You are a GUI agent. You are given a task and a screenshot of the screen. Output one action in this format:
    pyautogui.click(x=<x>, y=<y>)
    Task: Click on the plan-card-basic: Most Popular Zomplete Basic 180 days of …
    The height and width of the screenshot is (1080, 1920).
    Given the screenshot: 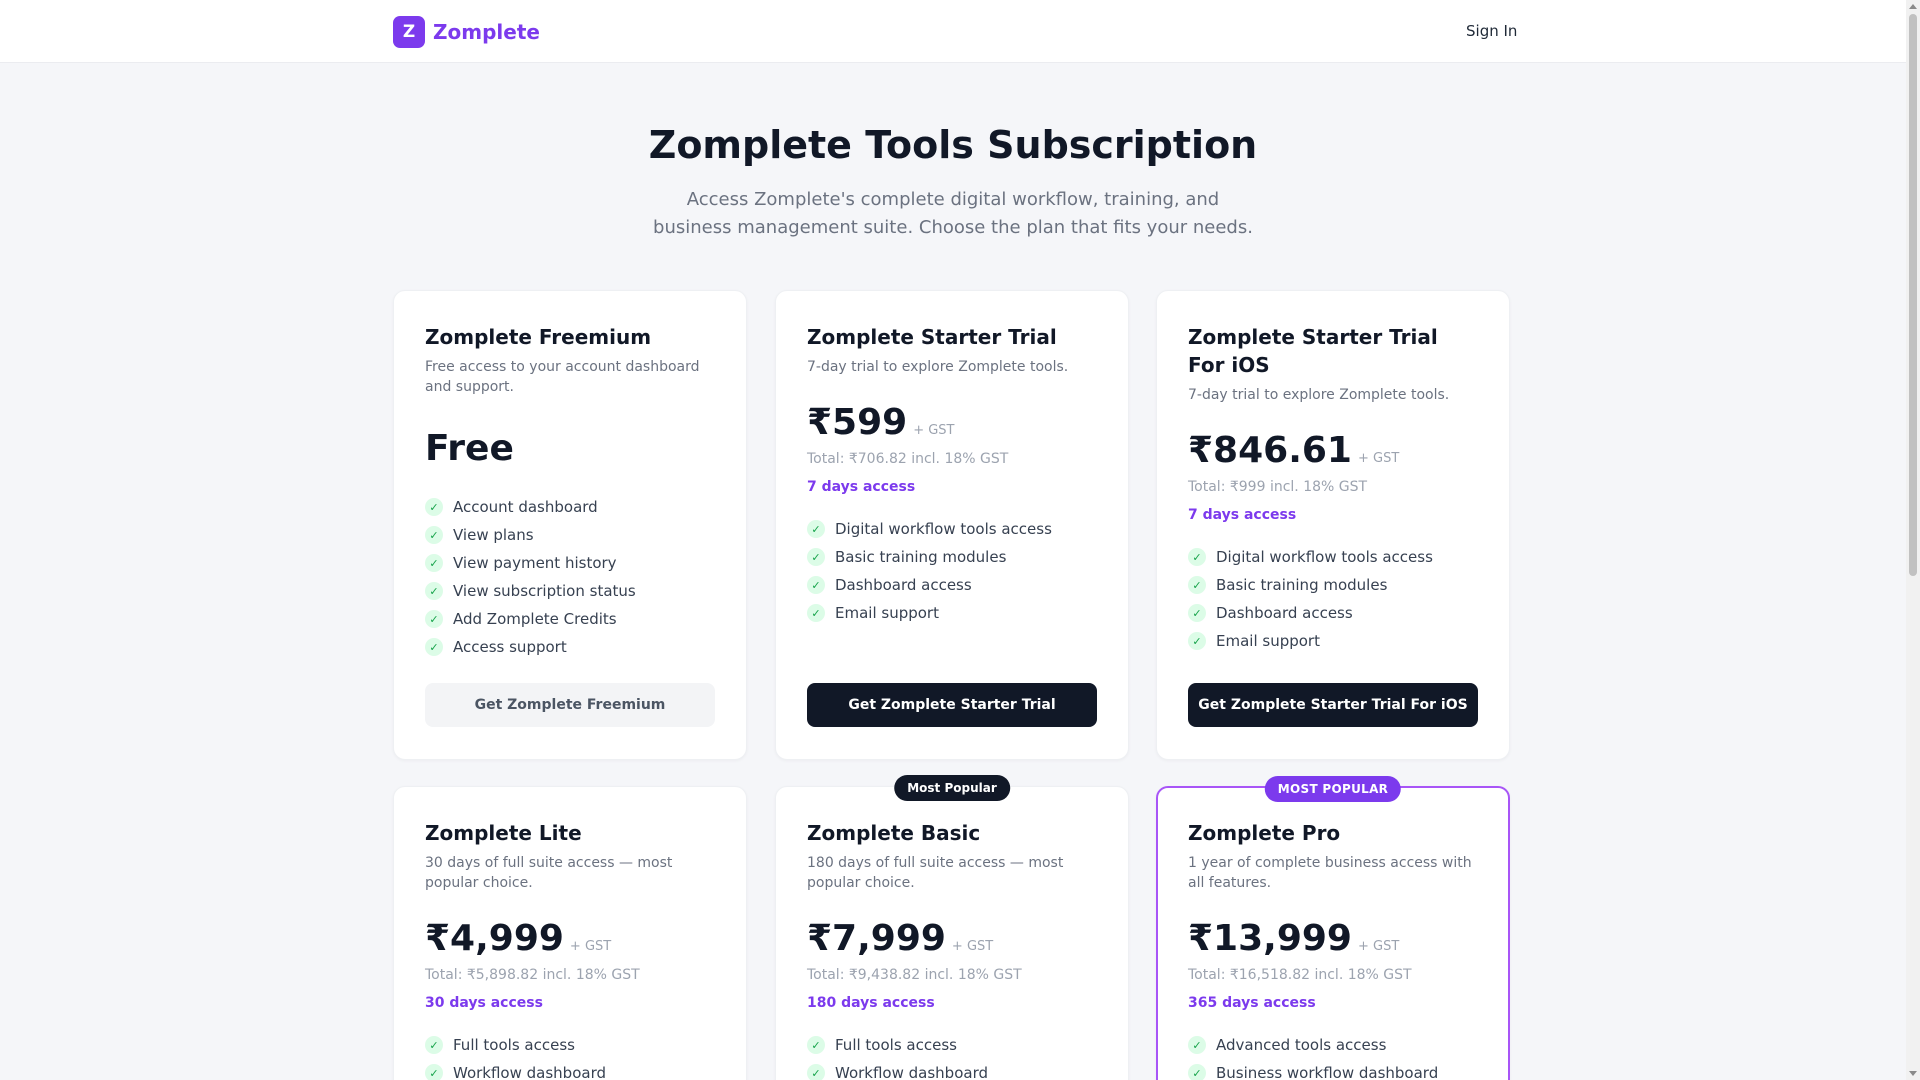 What is the action you would take?
    pyautogui.click(x=952, y=927)
    